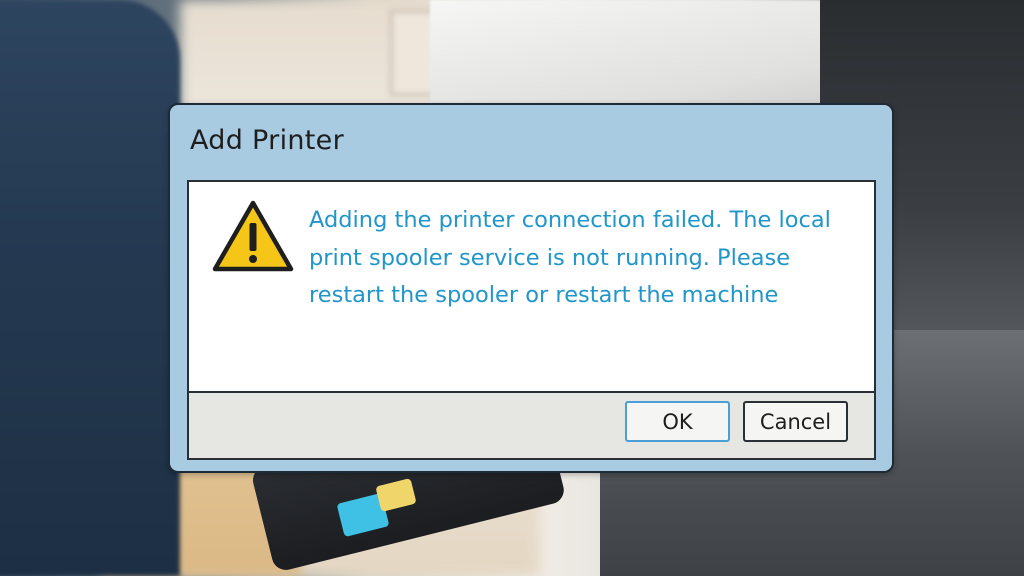  Describe the element at coordinates (531, 424) in the screenshot. I see `dialog-button-bar: OK Cancel` at that location.